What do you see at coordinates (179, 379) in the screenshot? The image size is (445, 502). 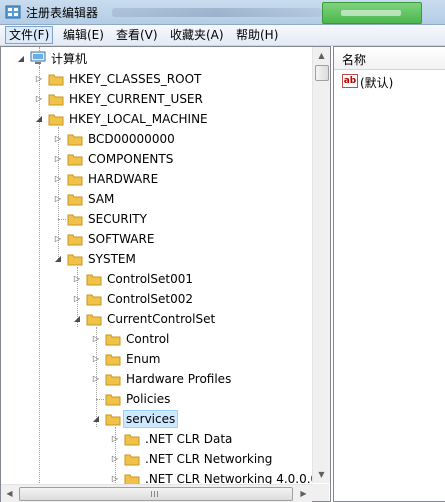 I see `tree-node-label: Hardware Profiles` at bounding box center [179, 379].